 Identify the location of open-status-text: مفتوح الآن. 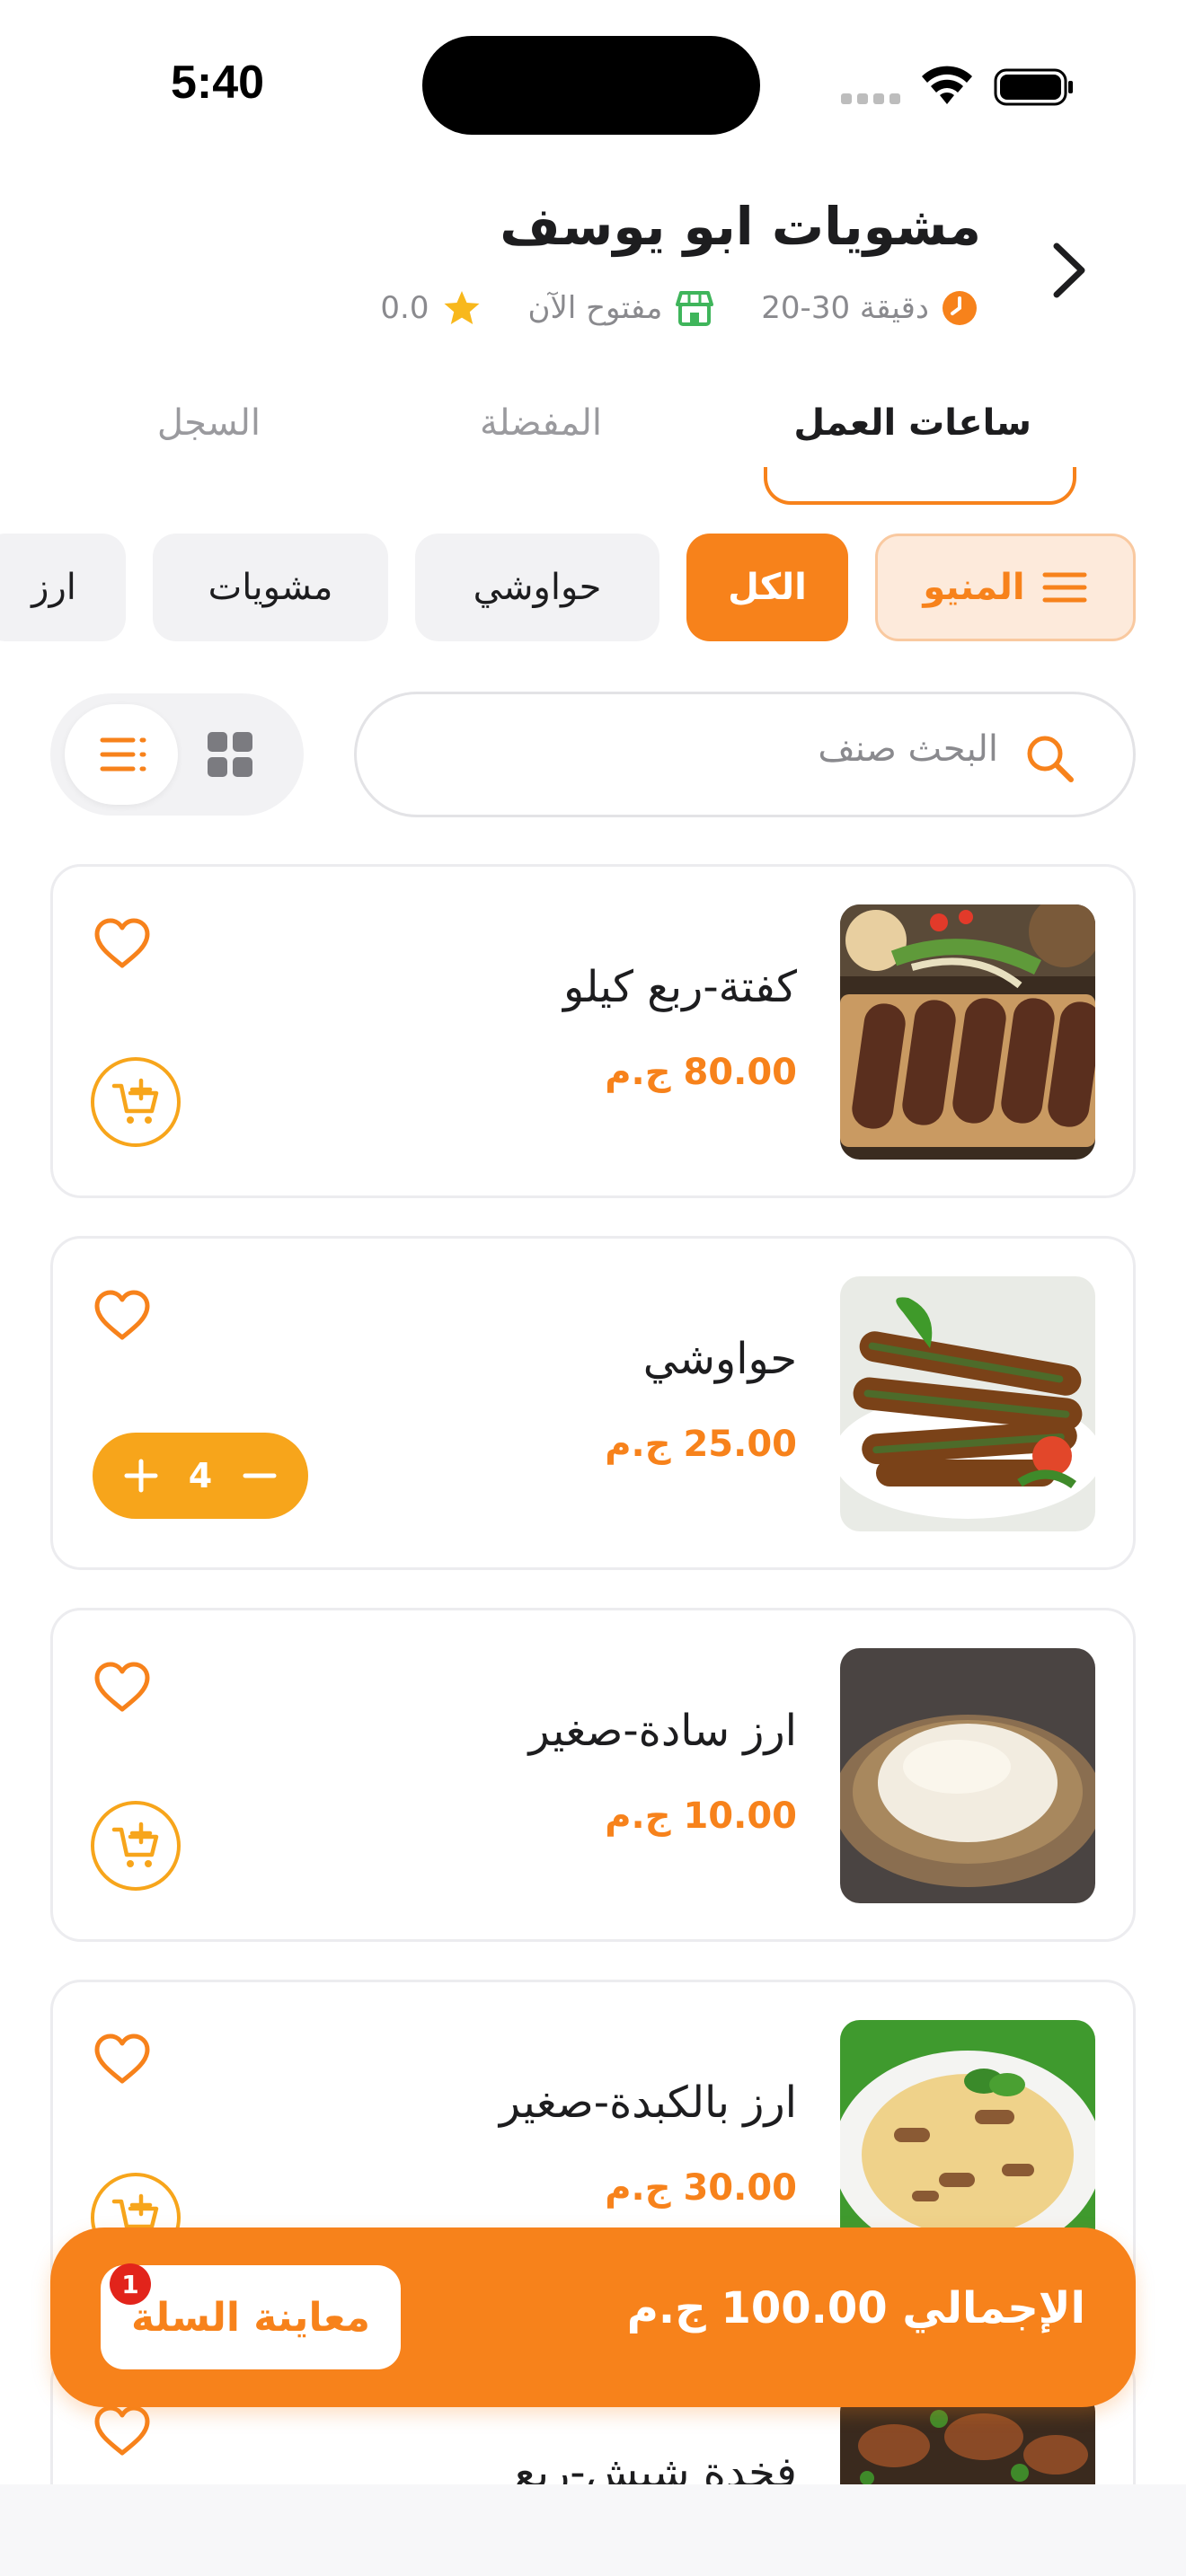
(595, 308).